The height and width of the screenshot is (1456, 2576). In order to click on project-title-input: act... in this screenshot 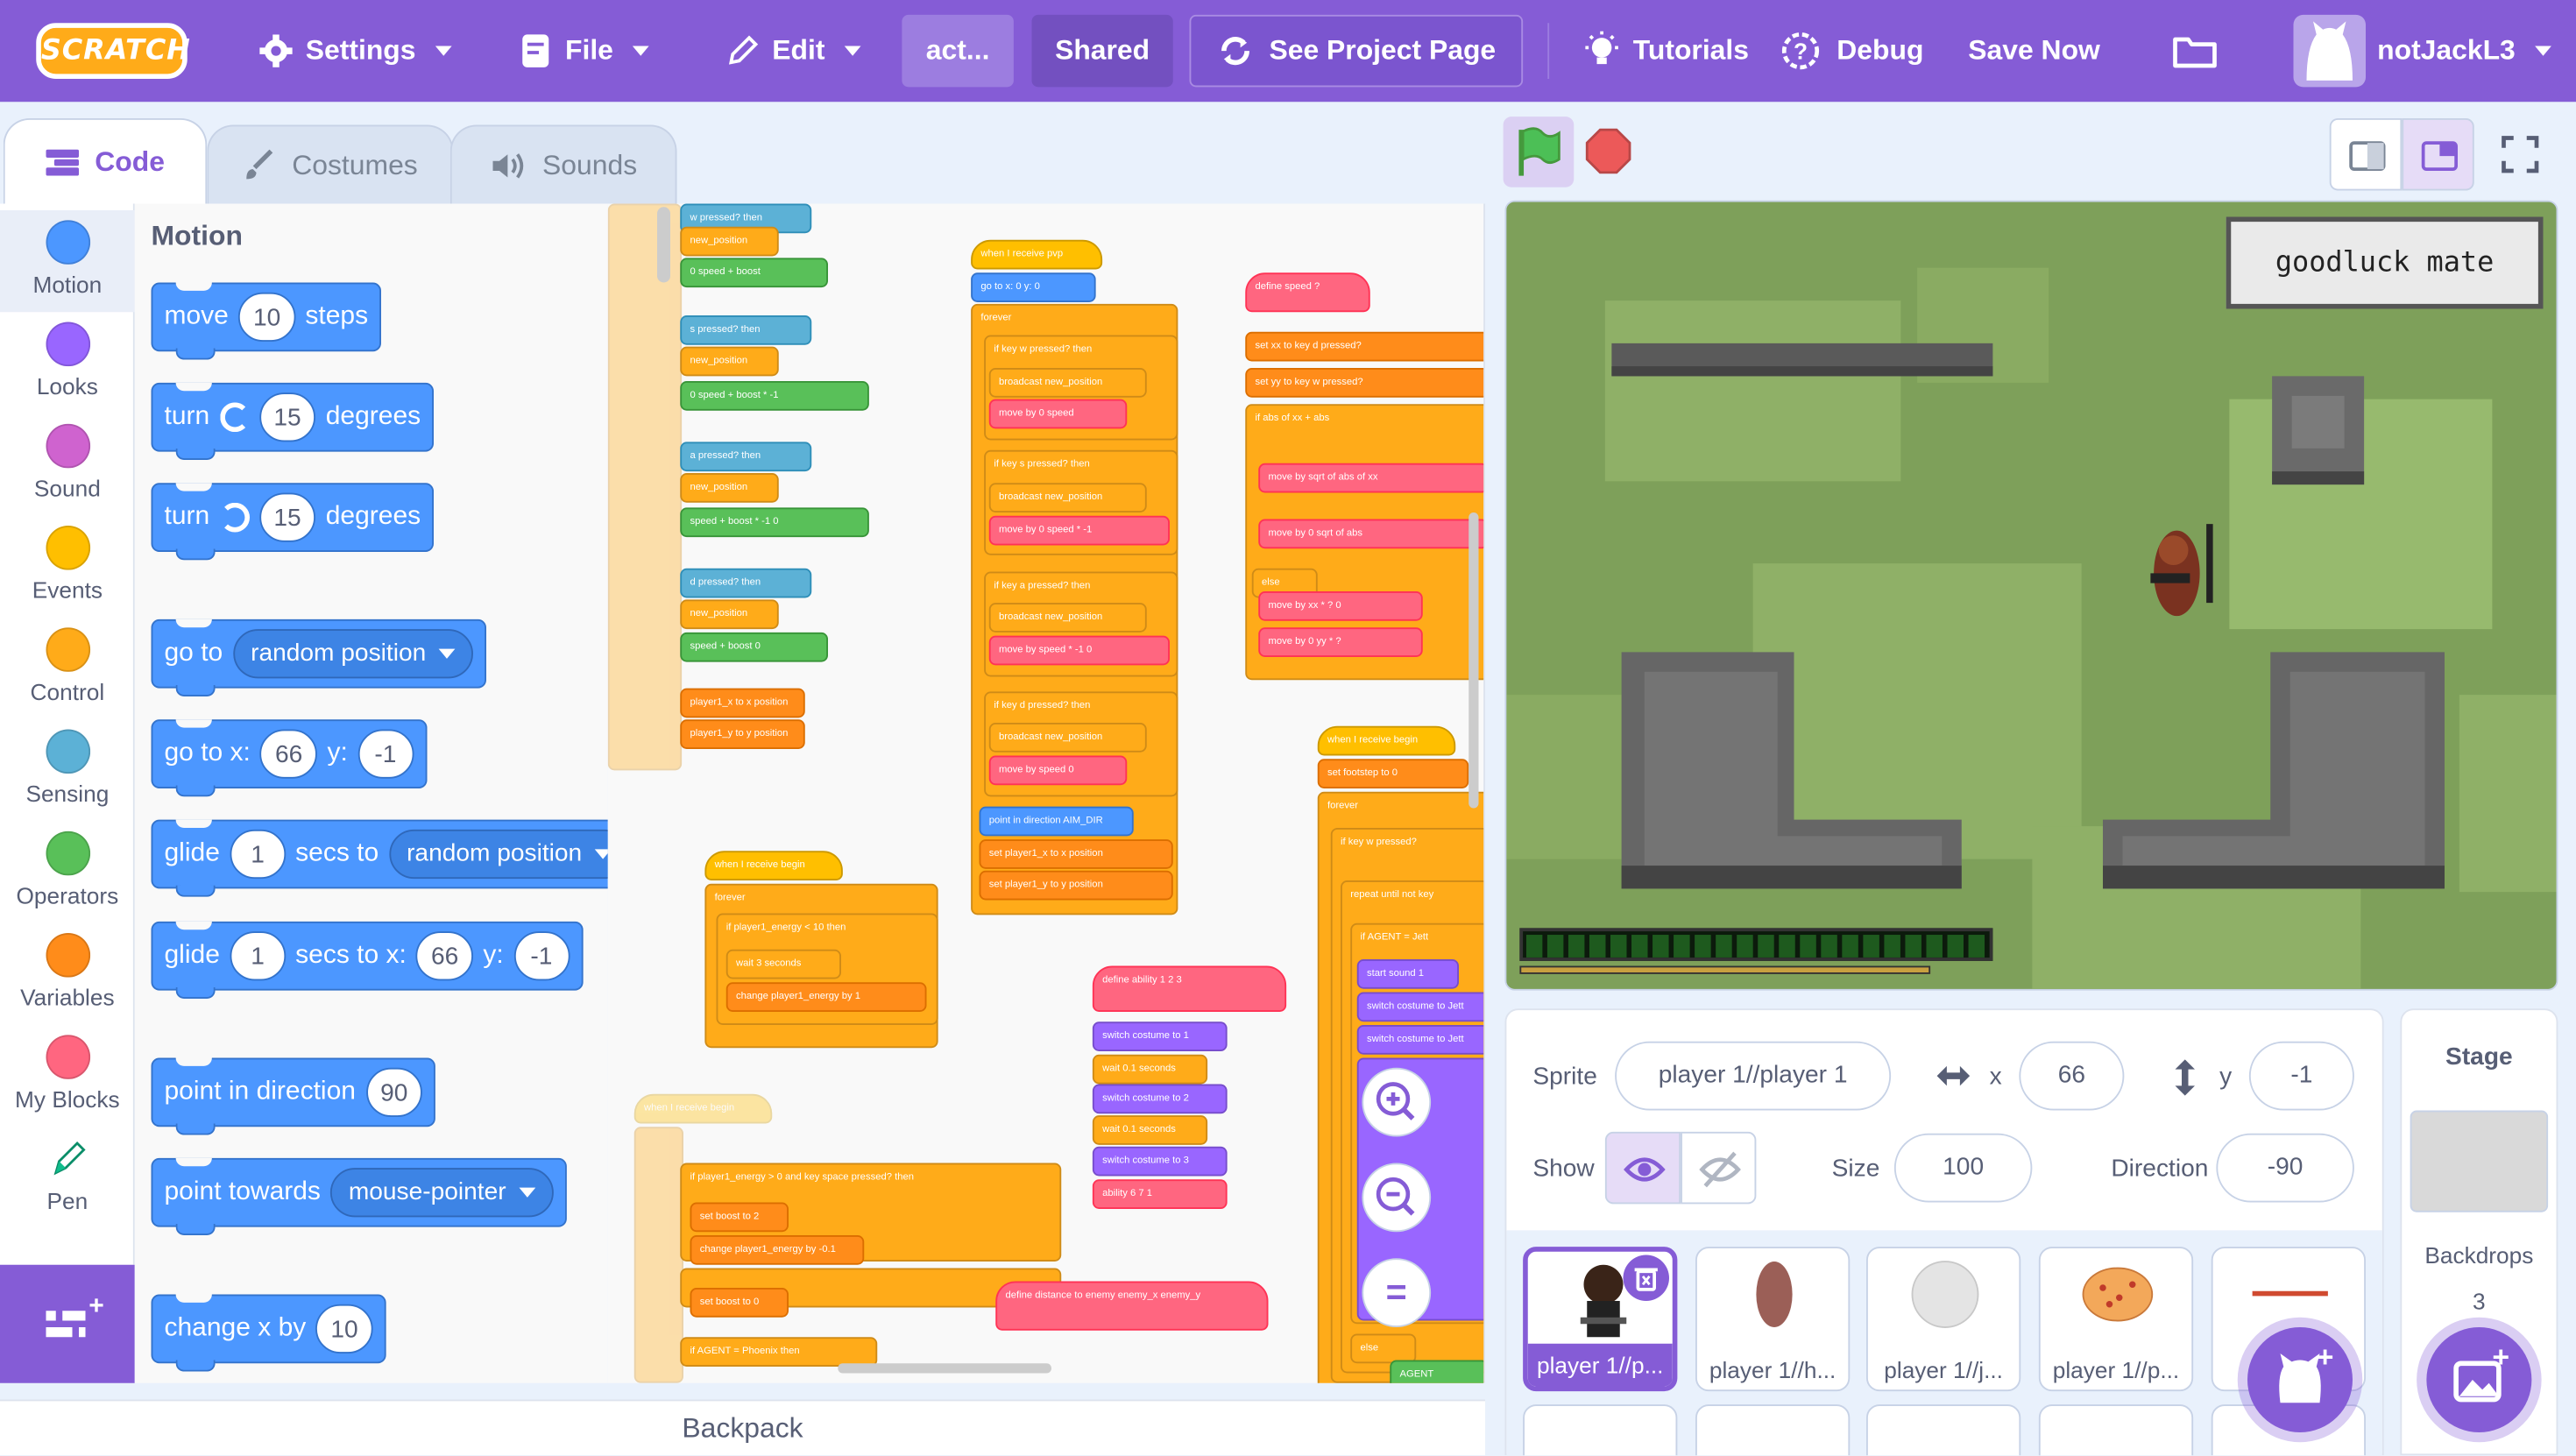, I will do `click(958, 51)`.